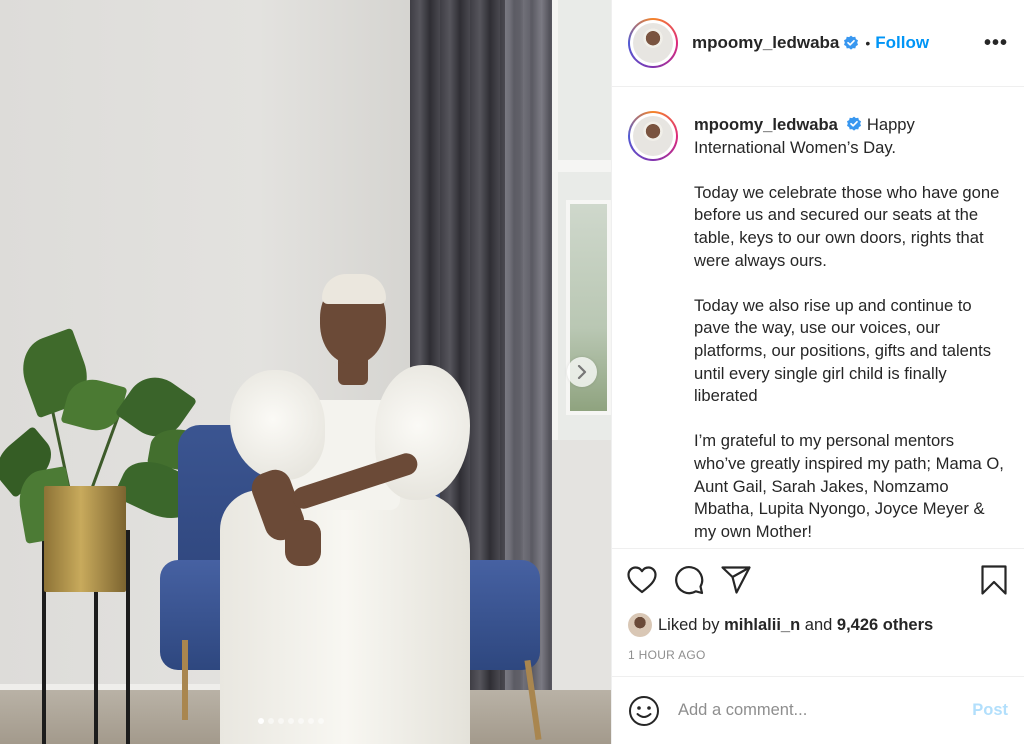 This screenshot has height=744, width=1024. I want to click on chevron-right-icon, so click(582, 372).